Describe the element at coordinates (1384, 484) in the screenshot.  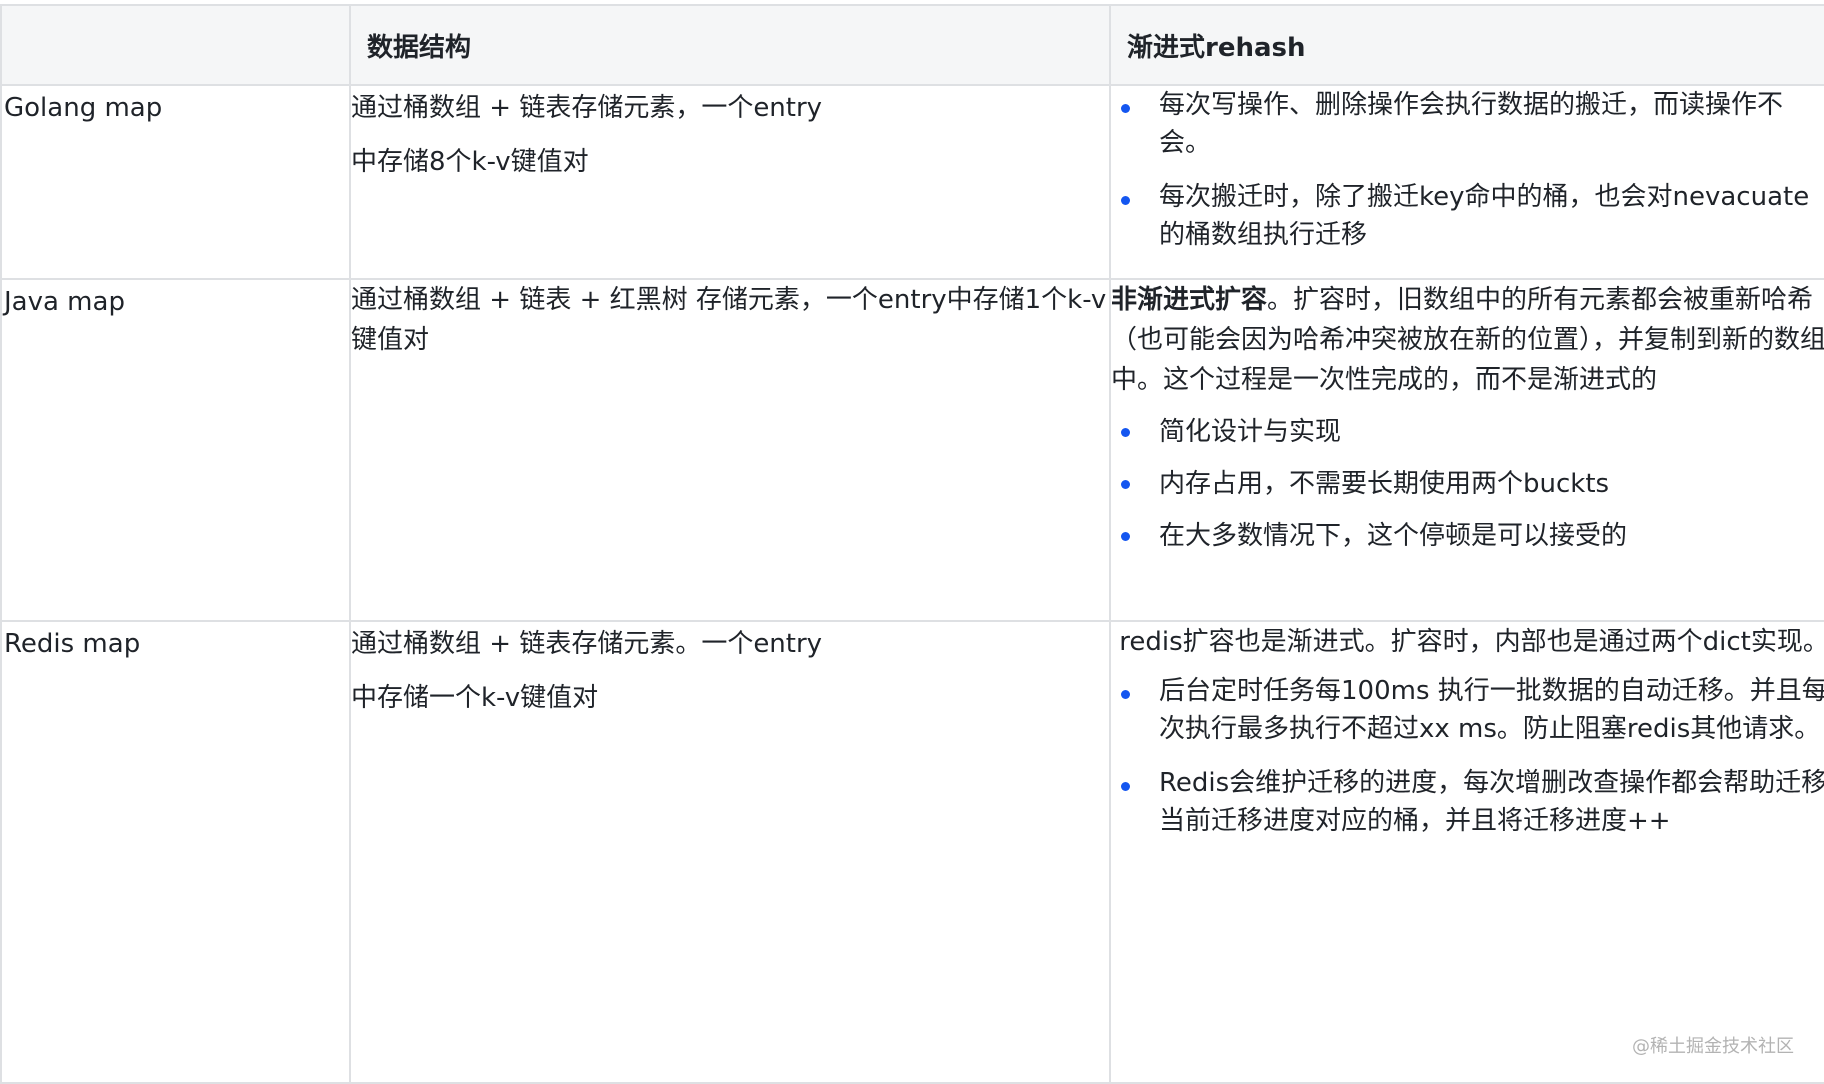
I see `list-item-text: 内存占用，不需要长期使用两个buckts` at that location.